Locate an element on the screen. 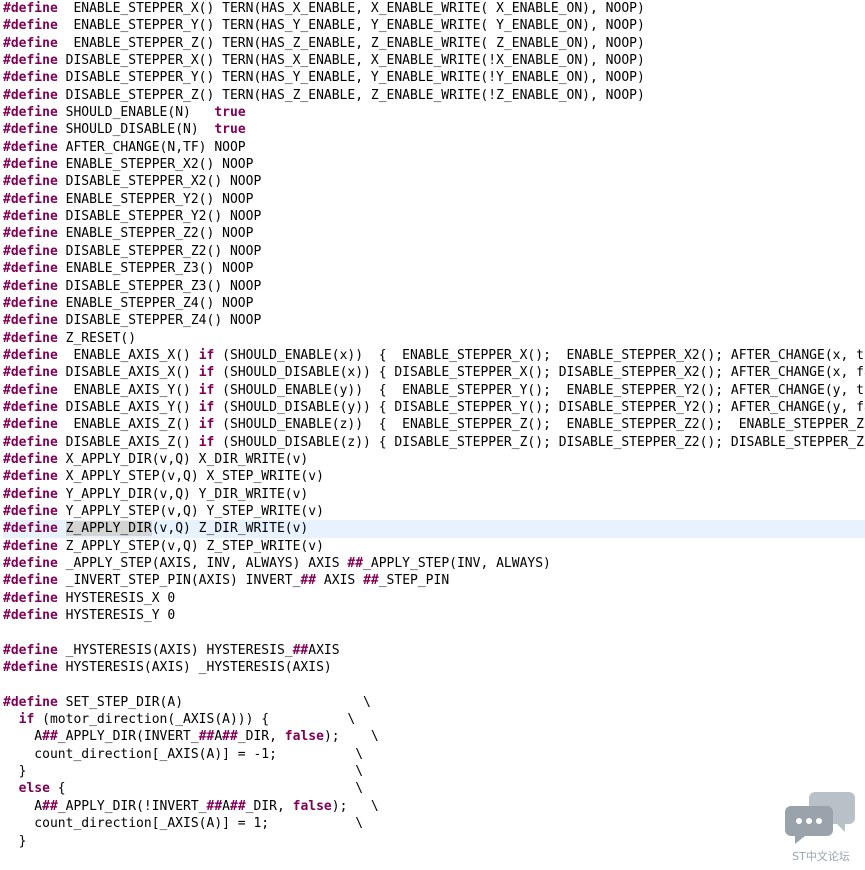  code-line: else { \ is located at coordinates (434, 788).